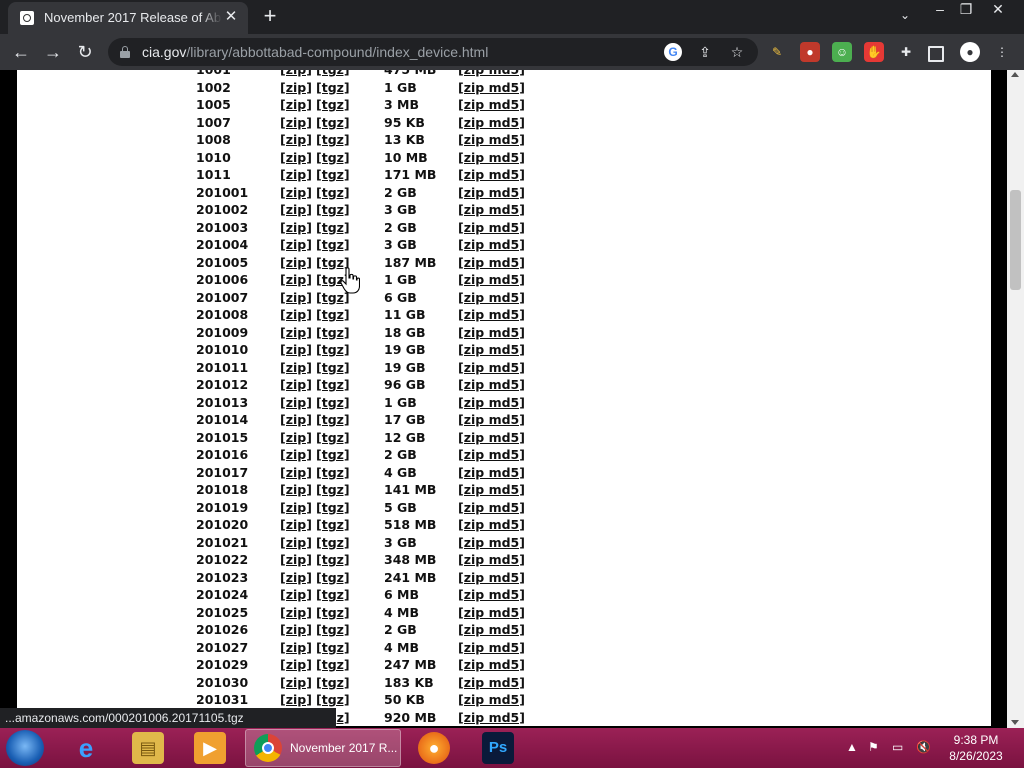 Image resolution: width=1024 pixels, height=768 pixels. Describe the element at coordinates (998, 10) in the screenshot. I see `window-close-icon: ✕` at that location.